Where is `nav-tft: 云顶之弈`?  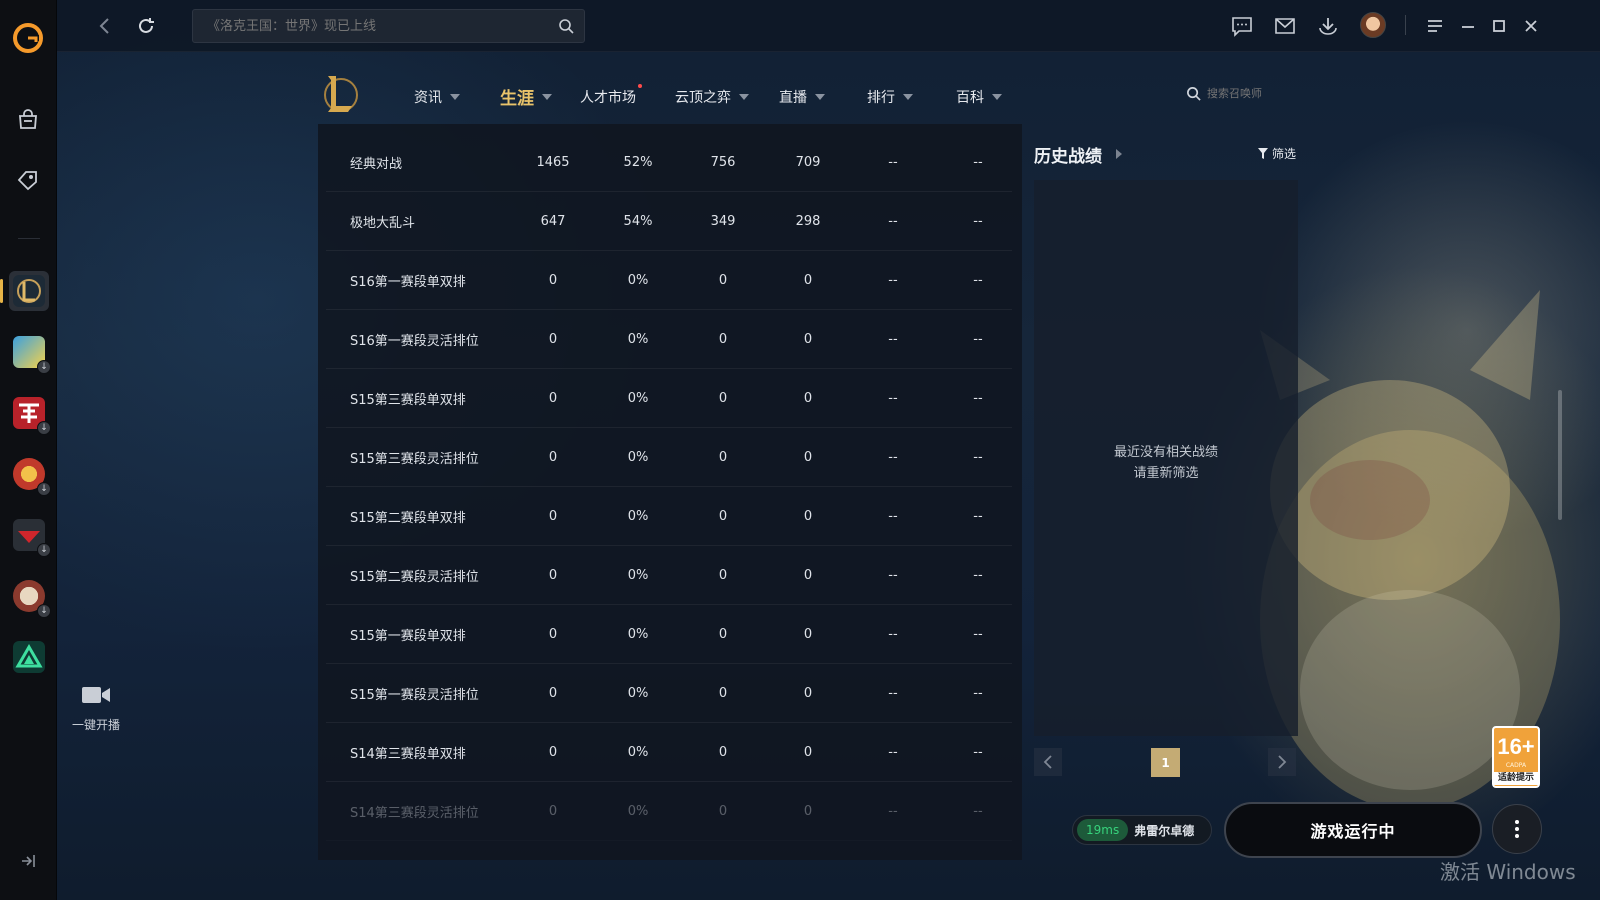
nav-tft: 云顶之弈 is located at coordinates (727, 96).